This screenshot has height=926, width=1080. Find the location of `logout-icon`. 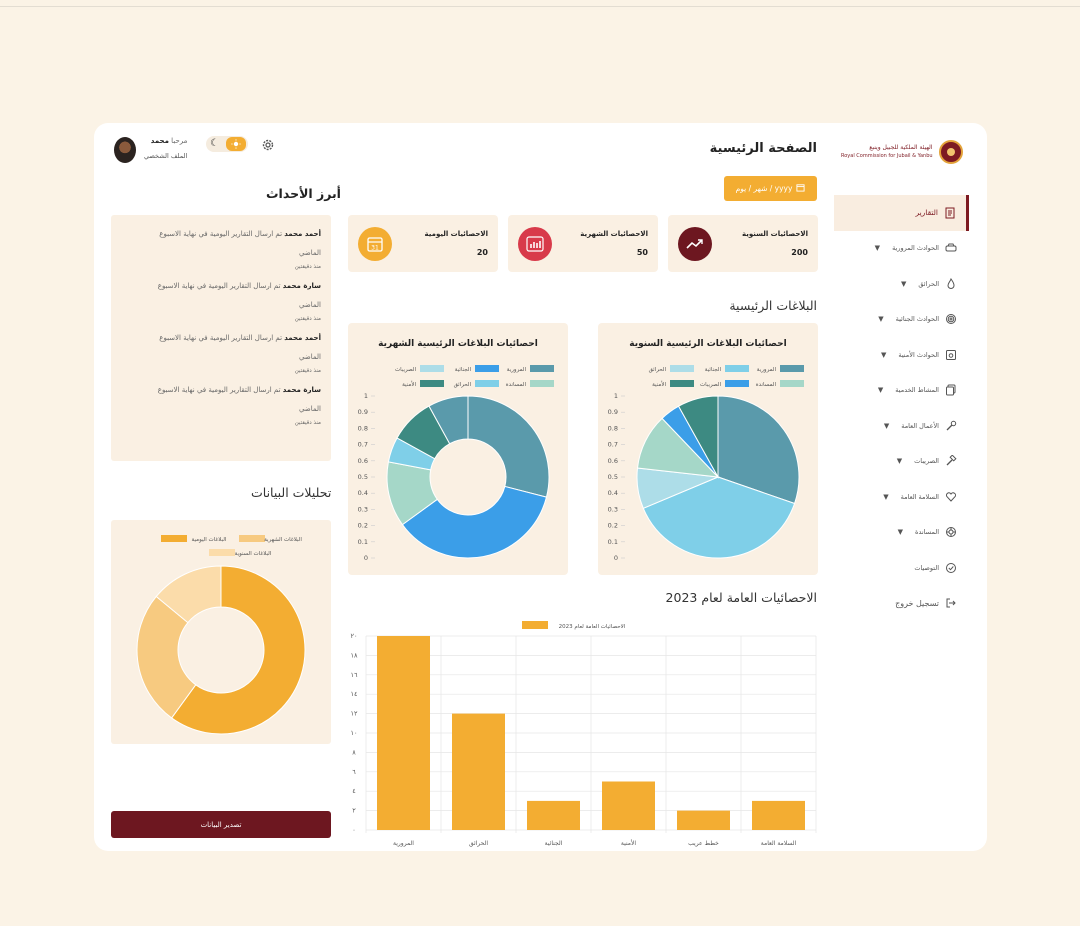

logout-icon is located at coordinates (951, 603).